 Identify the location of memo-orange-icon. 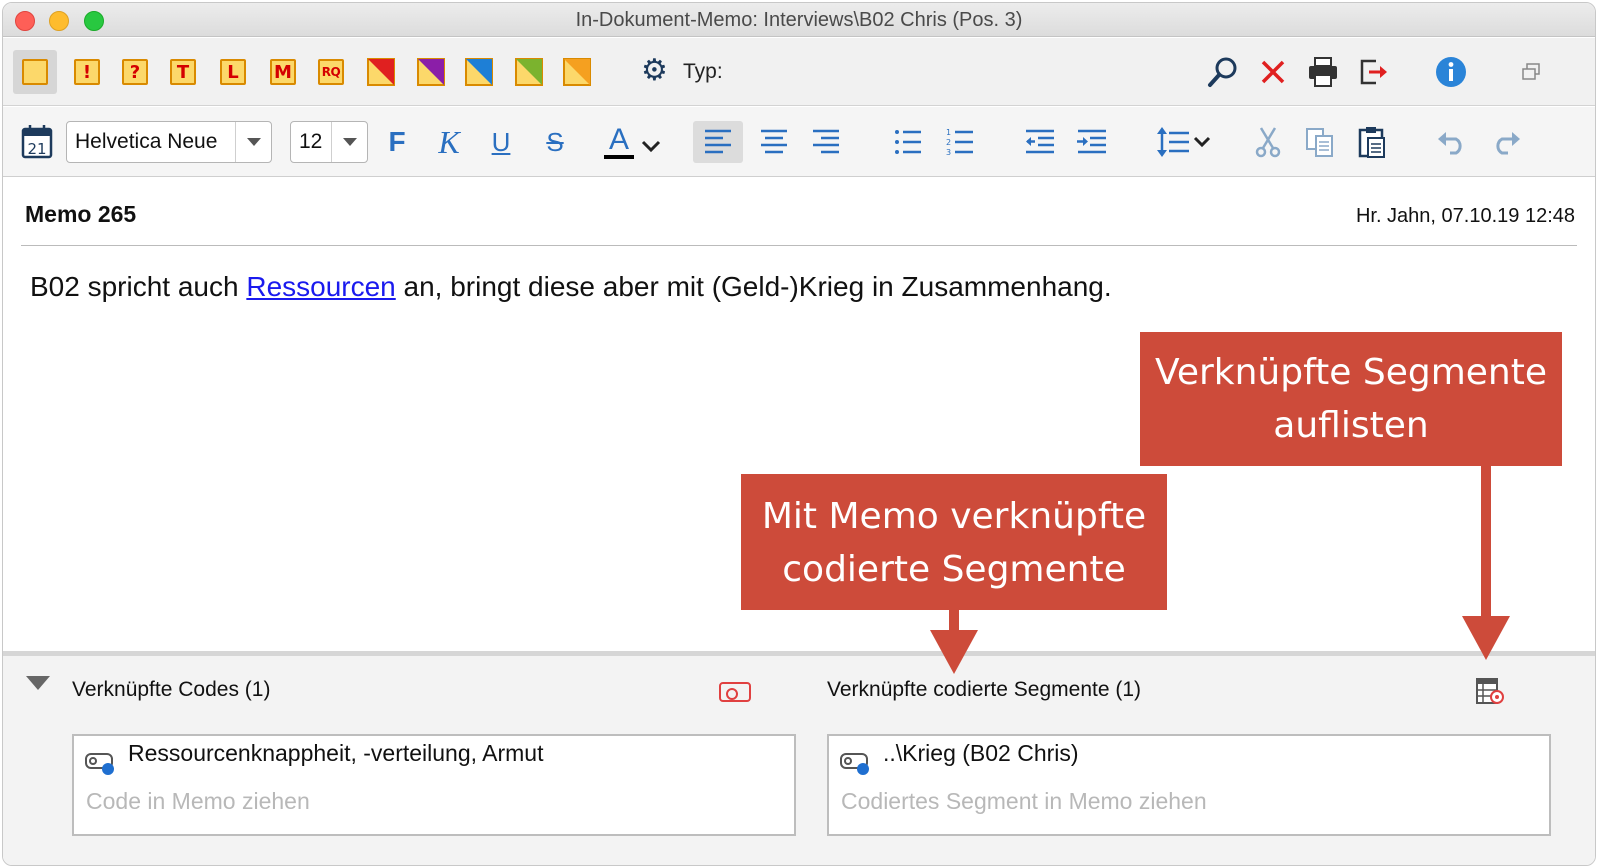
(577, 72).